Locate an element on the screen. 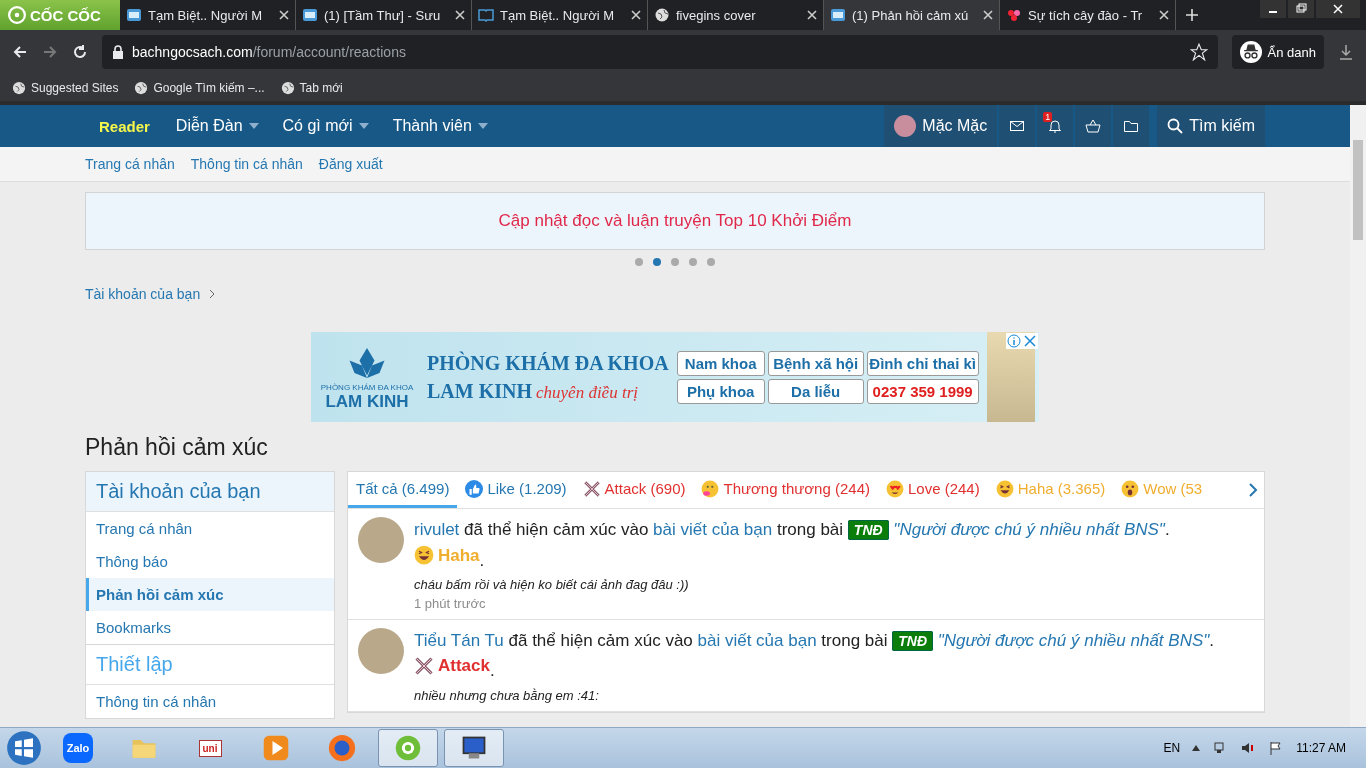 This screenshot has height=768, width=1366. tab-title: (1) [Tầm Thư] - Sưu is located at coordinates (383, 15).